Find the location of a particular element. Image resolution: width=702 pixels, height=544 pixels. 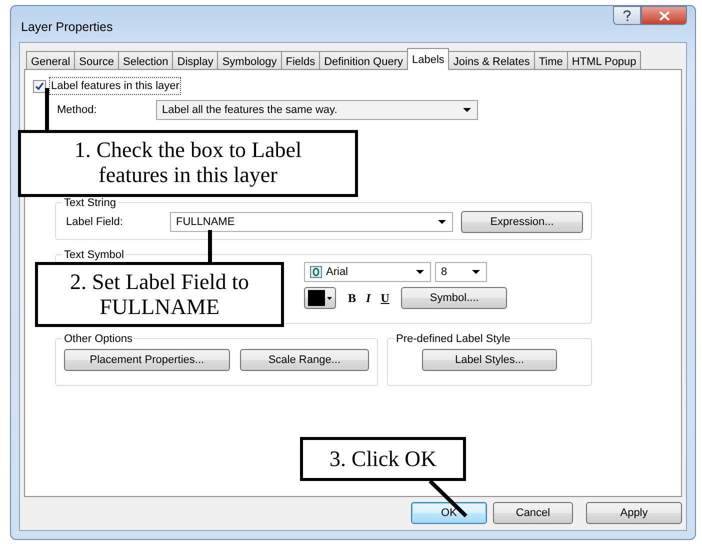

help-button is located at coordinates (627, 15).